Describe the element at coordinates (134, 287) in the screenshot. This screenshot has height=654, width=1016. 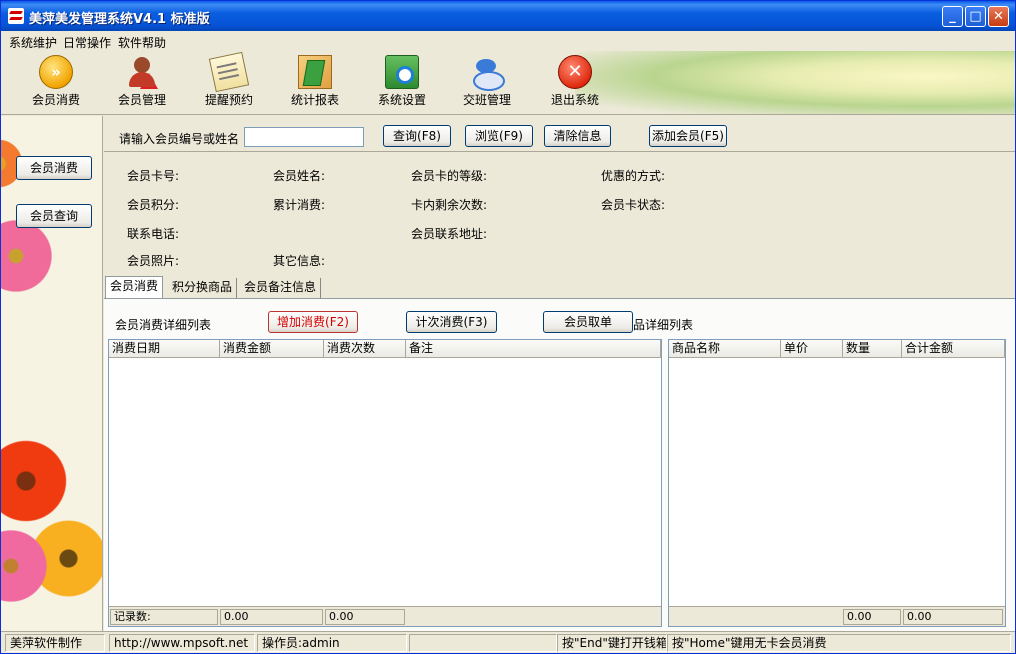
I see `tab-member-consume: 会员消费` at that location.